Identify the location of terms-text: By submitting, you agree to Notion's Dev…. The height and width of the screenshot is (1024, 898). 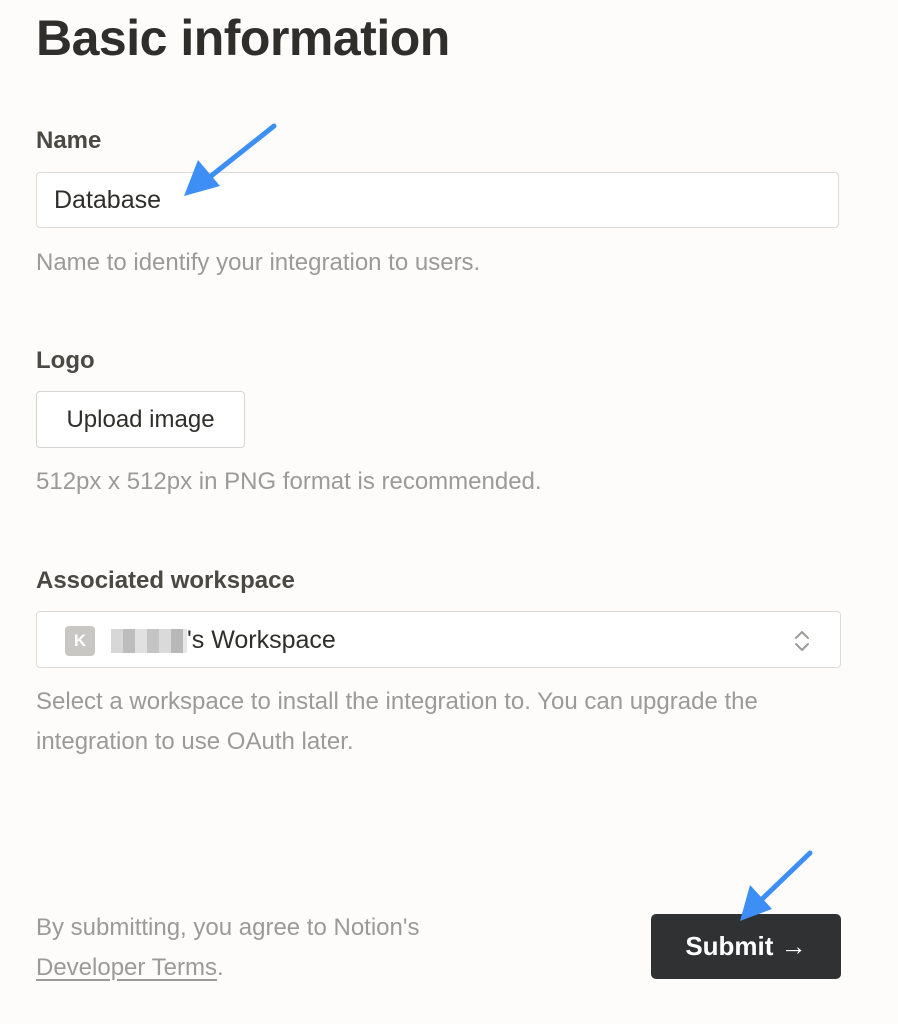
(296, 948).